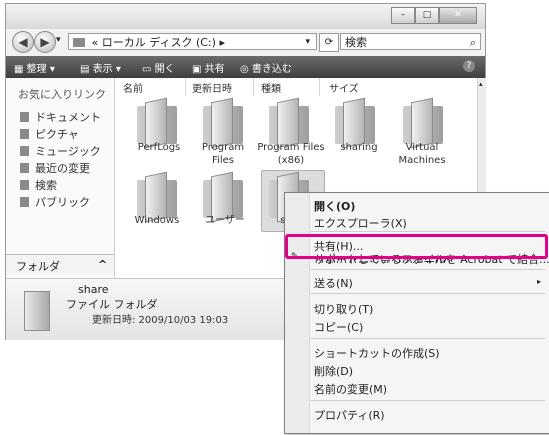 This screenshot has height=435, width=549. I want to click on folder-label-program-files-x86: Program Files (x86), so click(291, 154).